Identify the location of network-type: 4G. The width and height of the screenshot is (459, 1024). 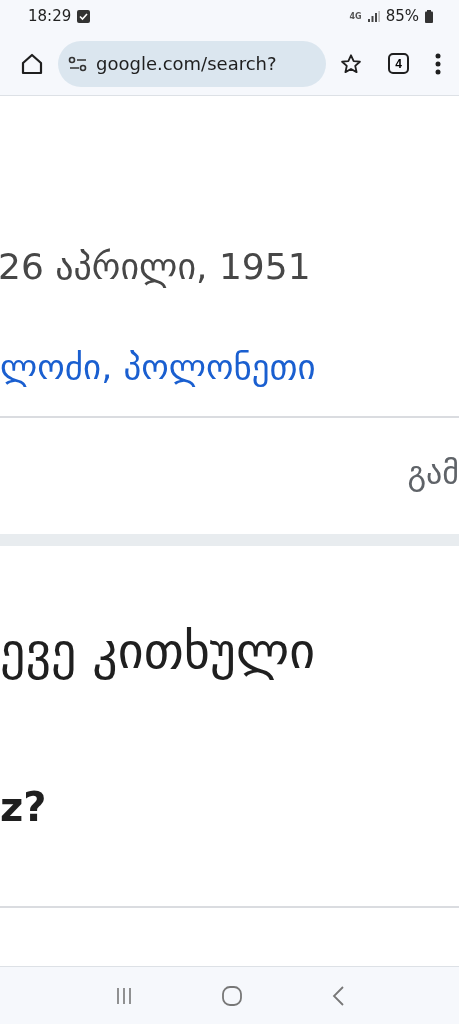
(355, 16).